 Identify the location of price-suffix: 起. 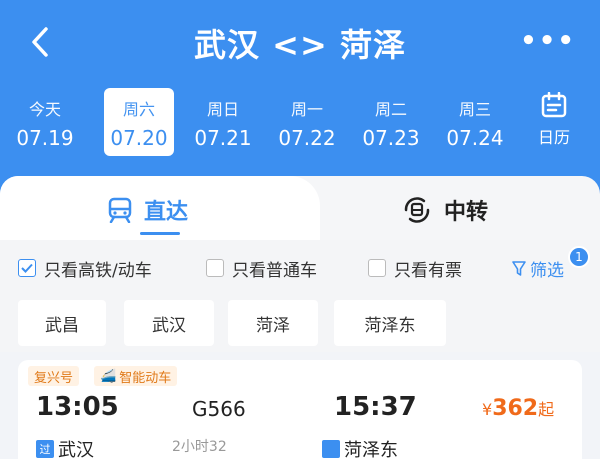
(546, 409).